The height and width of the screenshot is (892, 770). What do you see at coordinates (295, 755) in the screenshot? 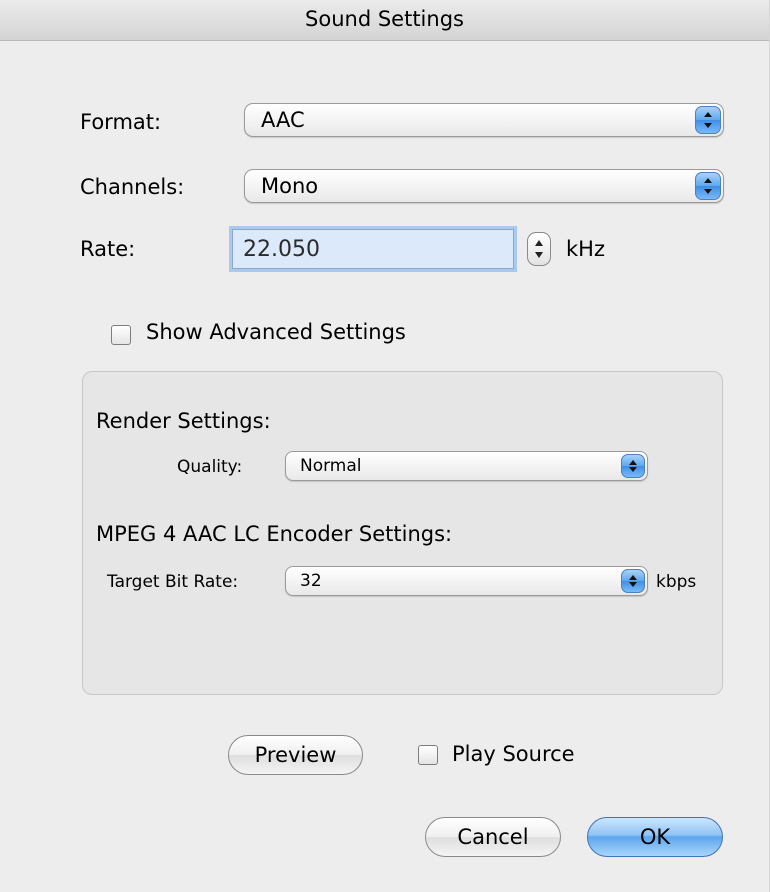
I see `preview-button: Preview` at bounding box center [295, 755].